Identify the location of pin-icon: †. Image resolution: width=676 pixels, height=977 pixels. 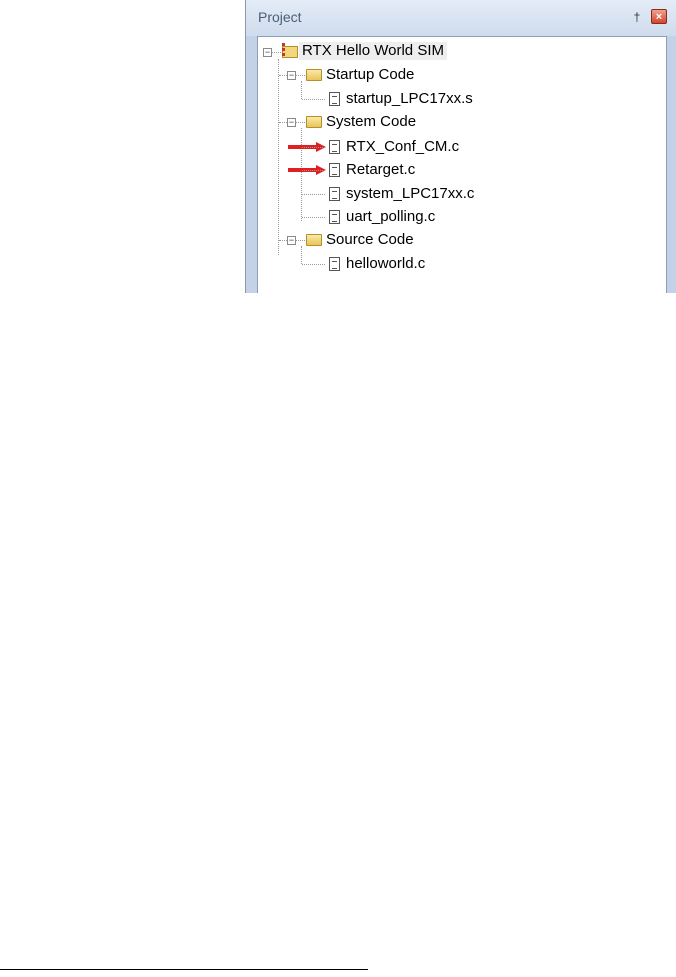
(637, 17).